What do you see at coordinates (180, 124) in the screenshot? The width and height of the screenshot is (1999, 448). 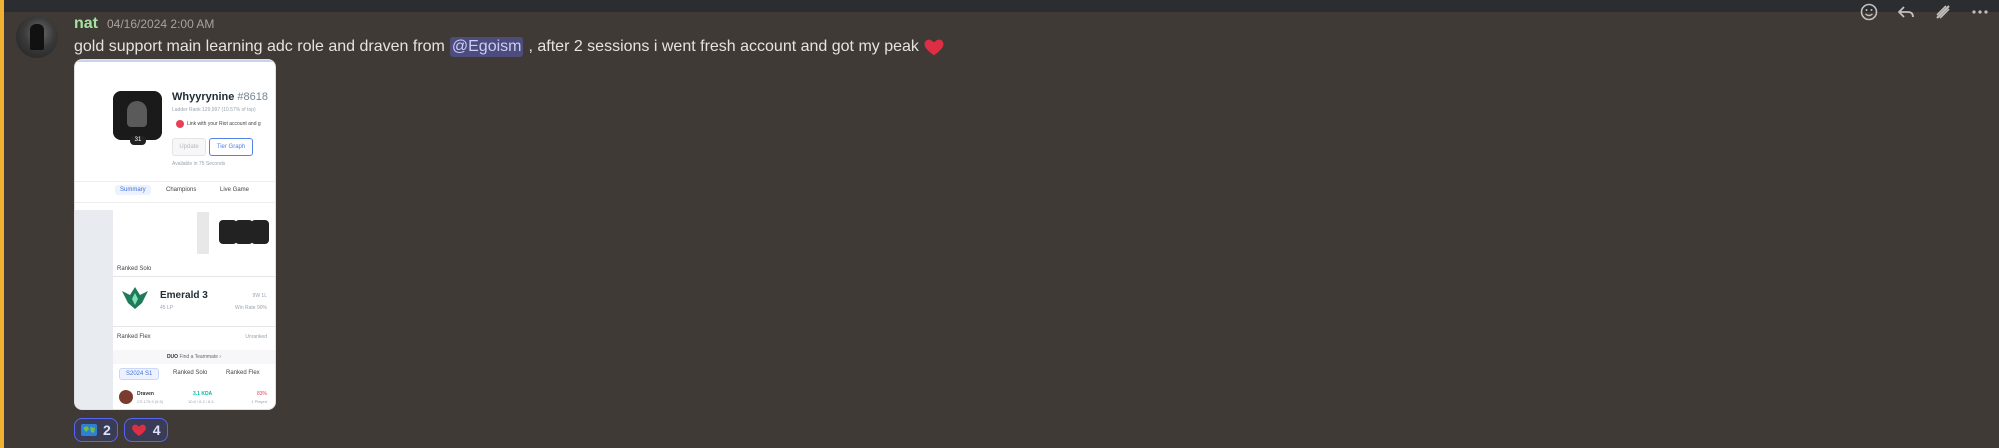 I see `riot-icon` at bounding box center [180, 124].